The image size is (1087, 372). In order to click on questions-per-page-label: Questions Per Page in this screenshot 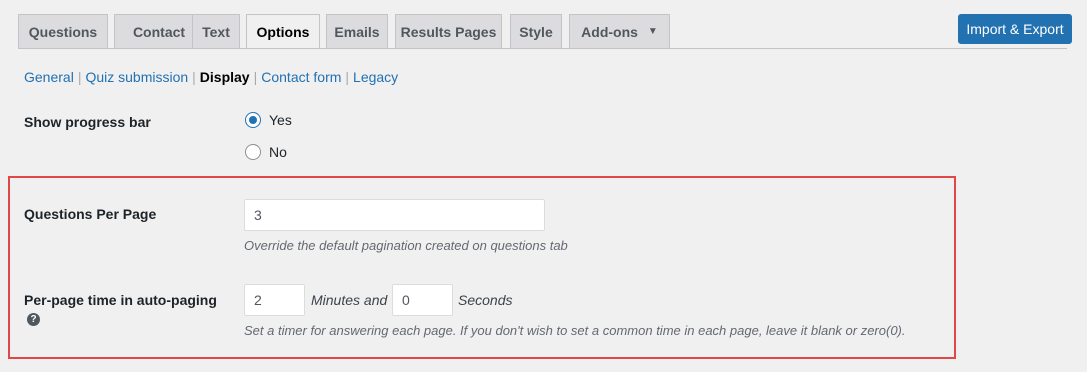, I will do `click(90, 214)`.